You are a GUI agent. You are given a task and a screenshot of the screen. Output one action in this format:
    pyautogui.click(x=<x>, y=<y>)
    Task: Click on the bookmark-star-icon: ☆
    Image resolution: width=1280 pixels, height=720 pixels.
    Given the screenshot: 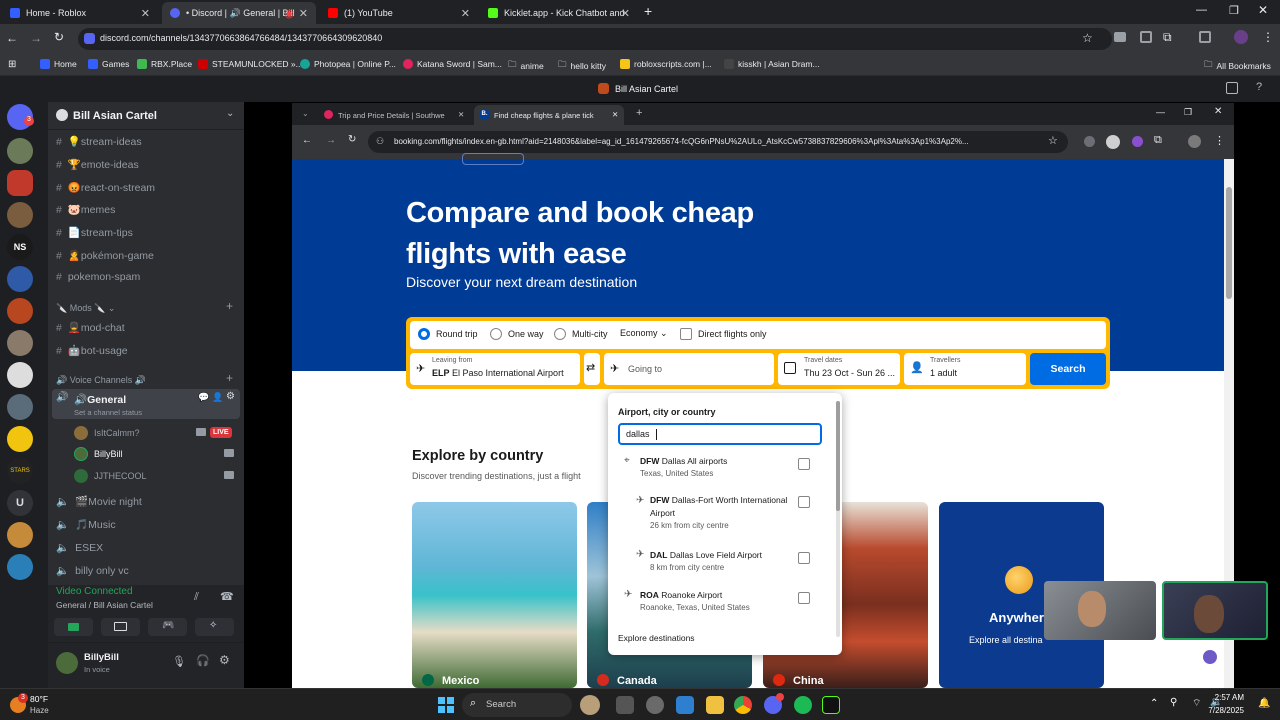 What is the action you would take?
    pyautogui.click(x=1053, y=140)
    